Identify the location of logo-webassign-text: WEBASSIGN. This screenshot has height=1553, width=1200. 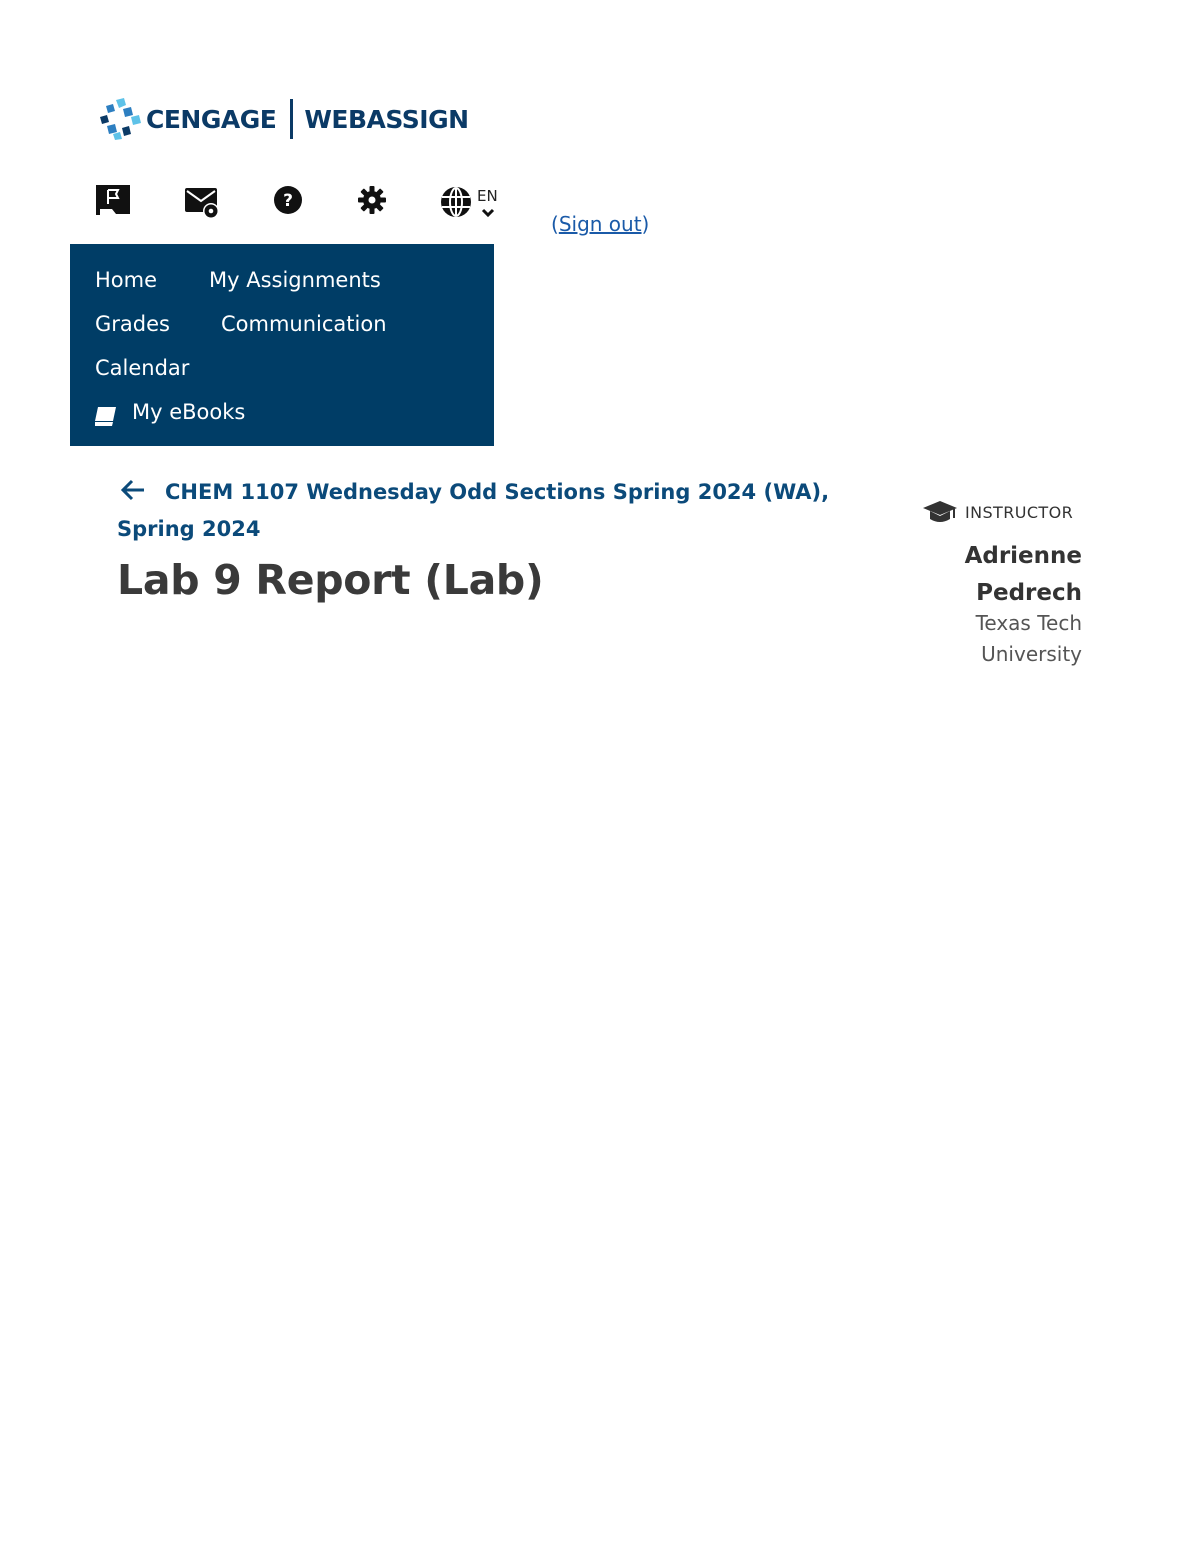
(386, 119).